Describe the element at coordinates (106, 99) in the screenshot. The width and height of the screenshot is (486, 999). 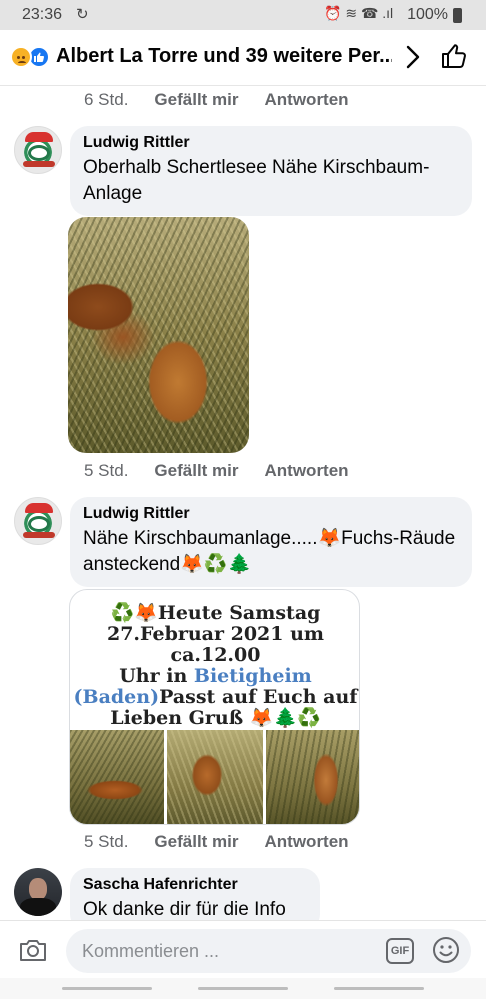
I see `comment-time: 6 Std.` at that location.